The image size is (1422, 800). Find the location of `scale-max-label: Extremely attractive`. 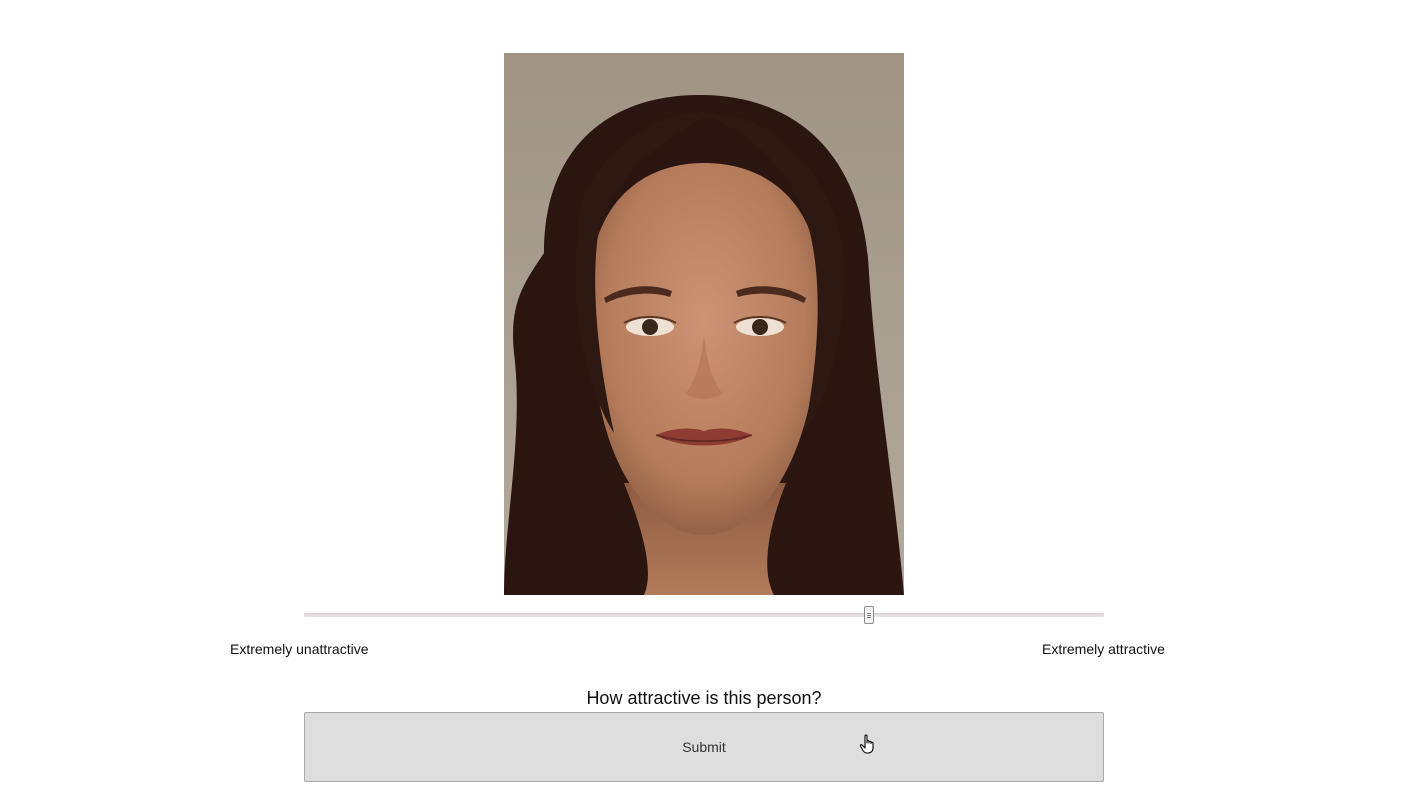

scale-max-label: Extremely attractive is located at coordinates (1103, 649).